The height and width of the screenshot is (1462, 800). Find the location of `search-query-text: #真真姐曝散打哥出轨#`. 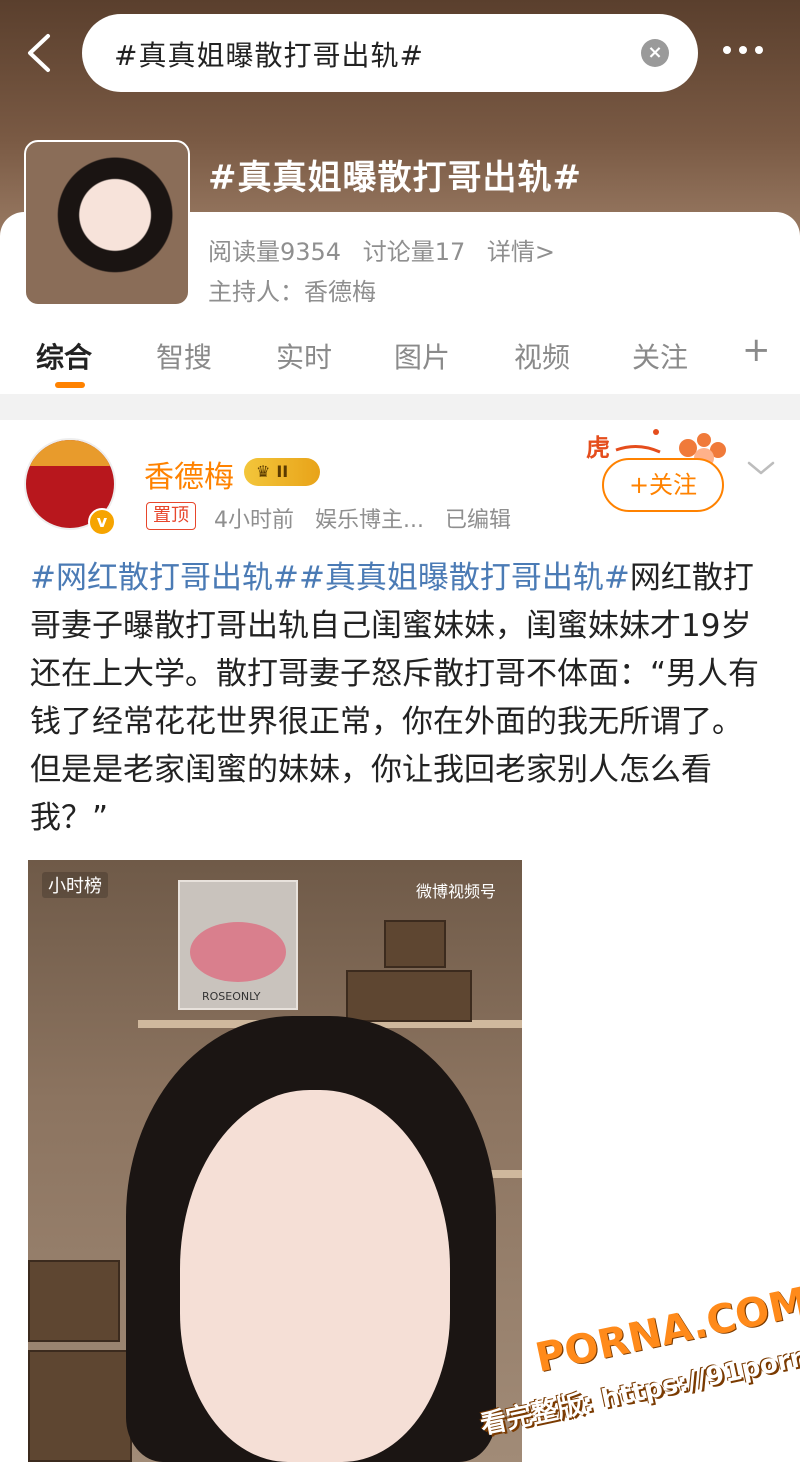

search-query-text: #真真姐曝散打哥出轨# is located at coordinates (269, 55).